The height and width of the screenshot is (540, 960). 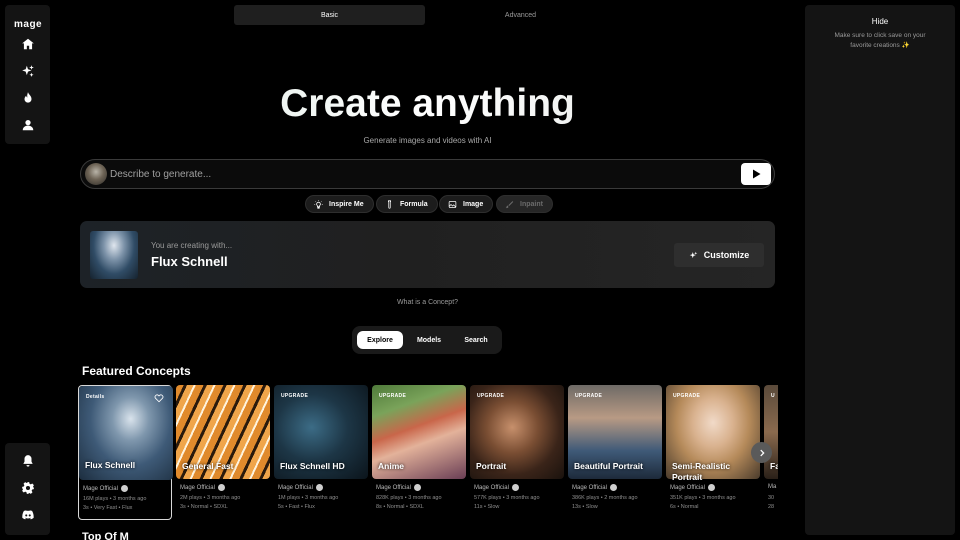 I want to click on card-plays: 386K plays • 2 months ago, so click(x=605, y=498).